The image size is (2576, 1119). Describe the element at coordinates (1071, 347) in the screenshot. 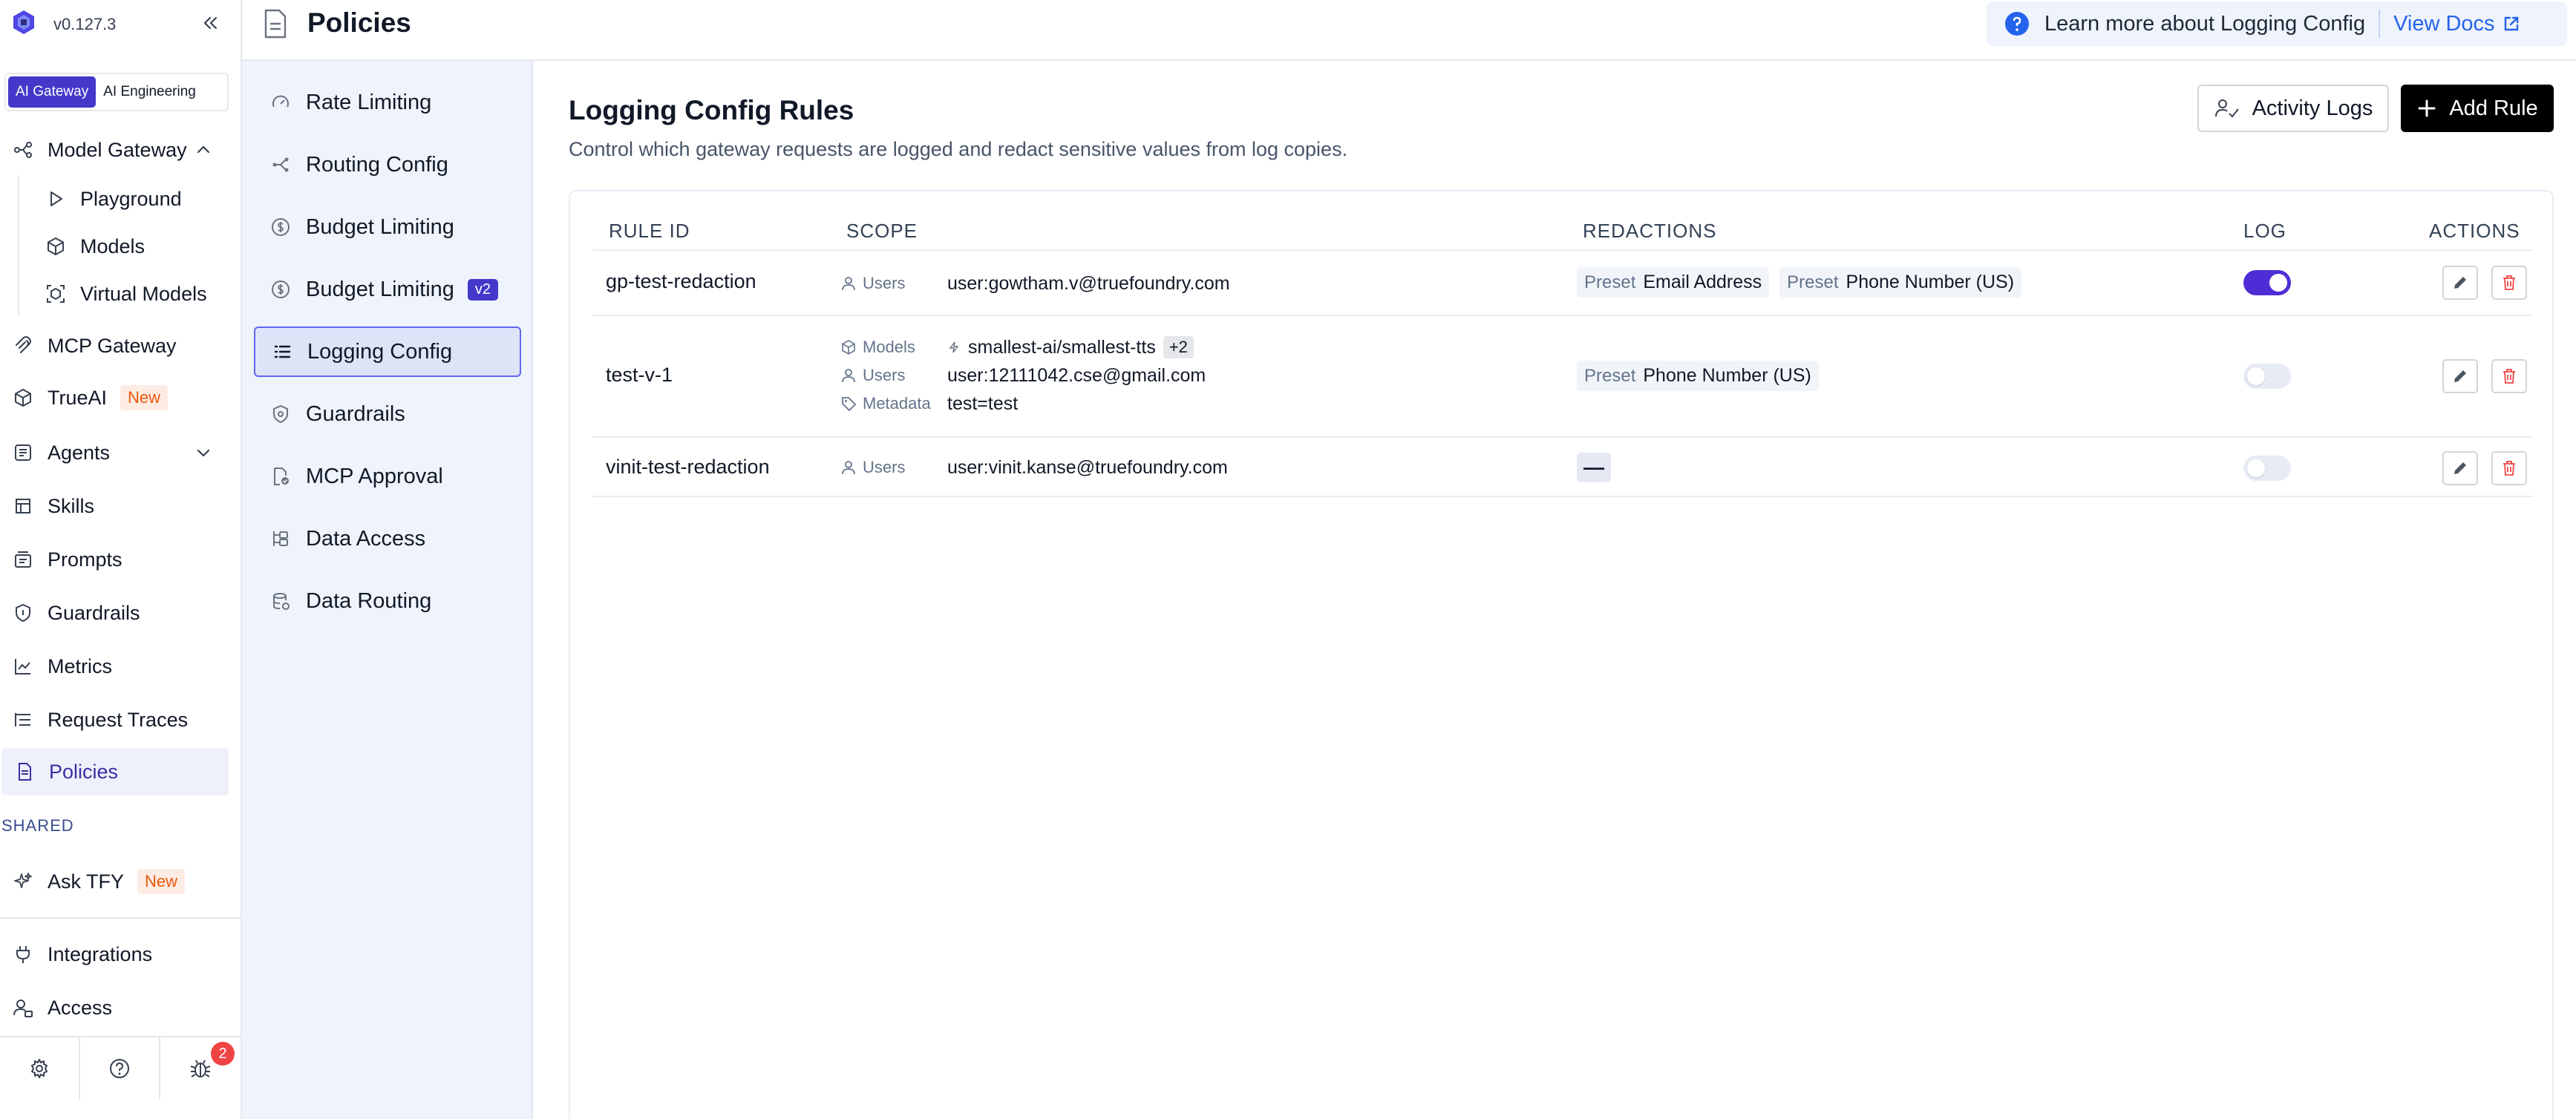

I see `scope-value: smallest-ai/smallest-tts +2` at that location.